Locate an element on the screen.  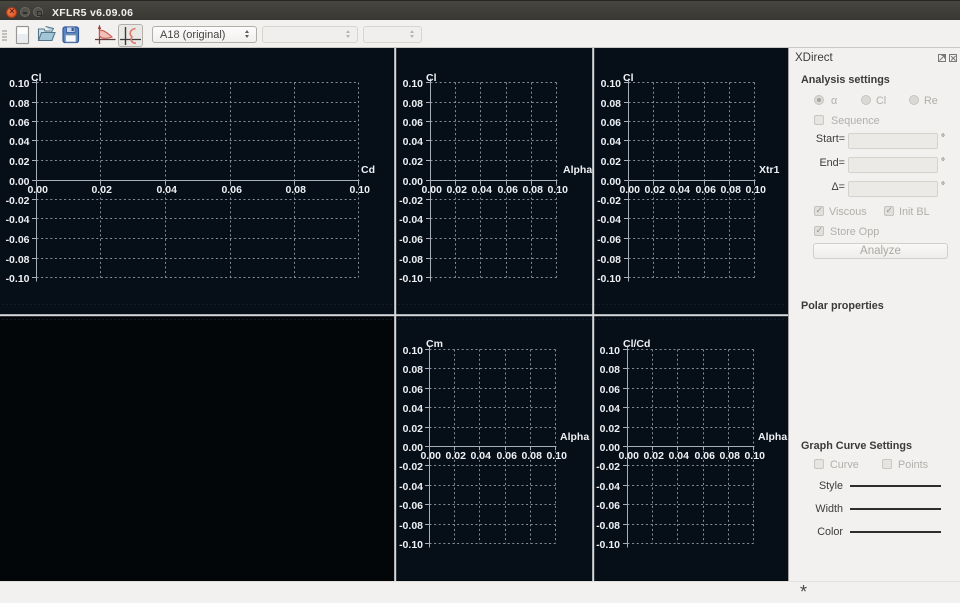
svg-text: Cm is located at coordinates (434, 344).